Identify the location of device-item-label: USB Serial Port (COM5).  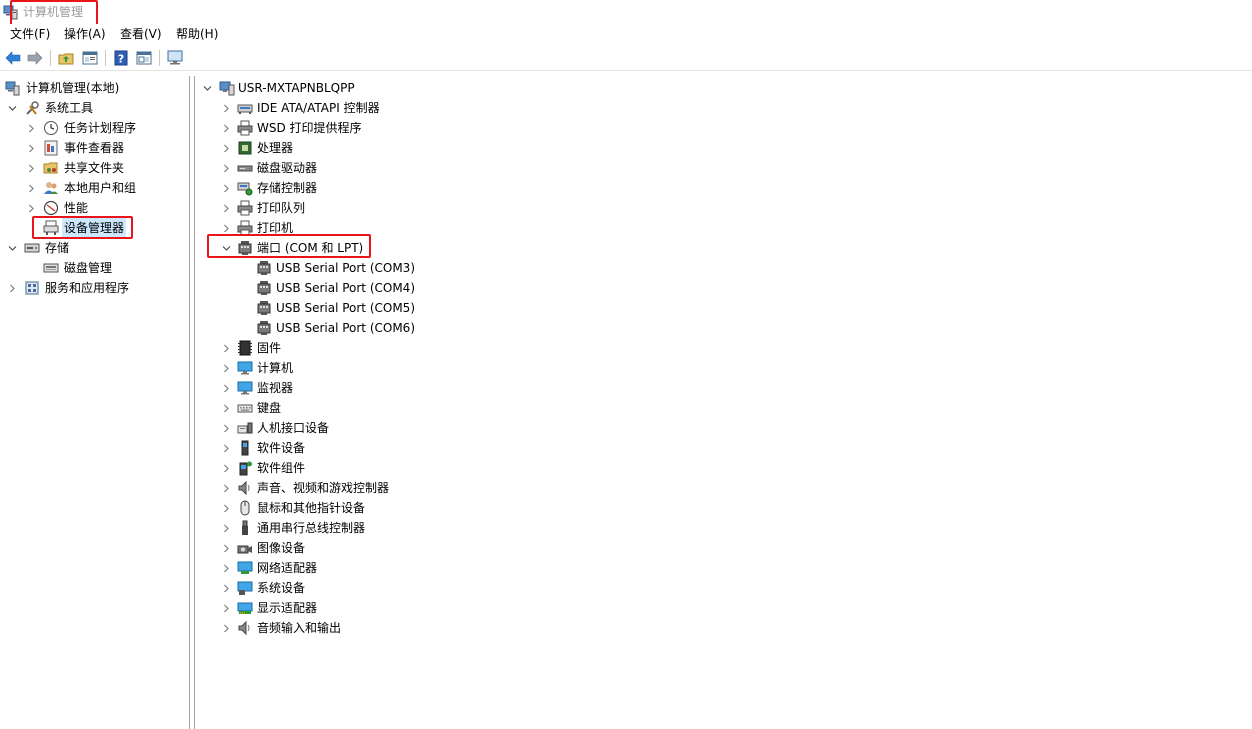
(345, 308).